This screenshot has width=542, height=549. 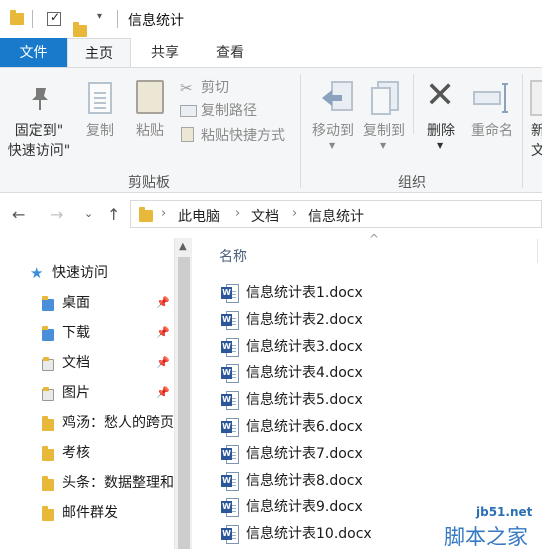 I want to click on file-name: 信息统计表2.docx, so click(x=304, y=319).